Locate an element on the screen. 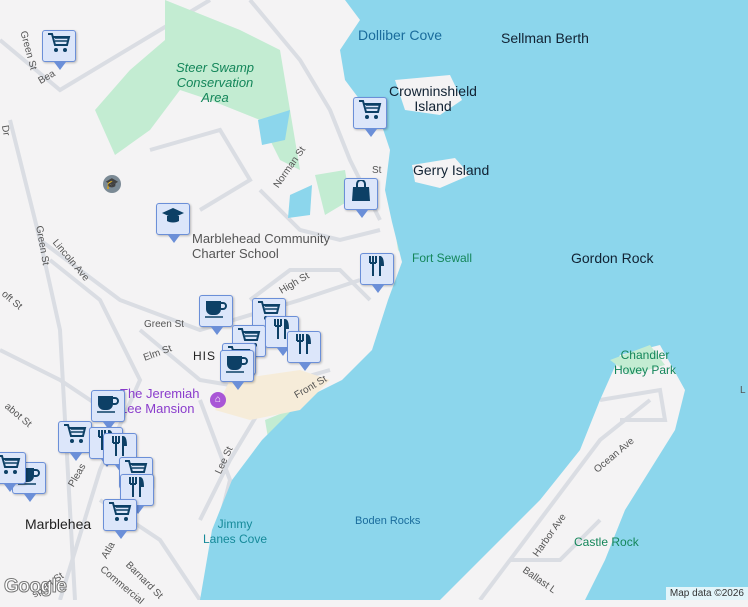  marker-school is located at coordinates (173, 223).